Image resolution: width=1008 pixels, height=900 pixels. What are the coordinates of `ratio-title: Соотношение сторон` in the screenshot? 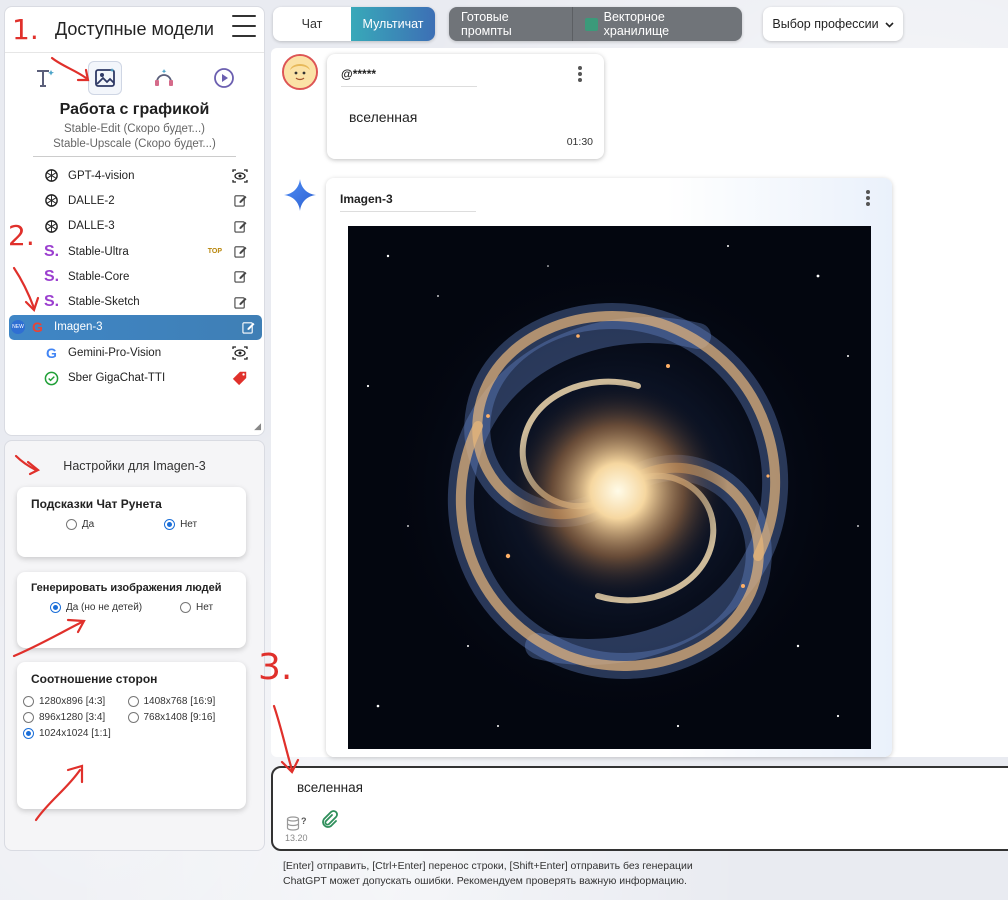 It's located at (94, 679).